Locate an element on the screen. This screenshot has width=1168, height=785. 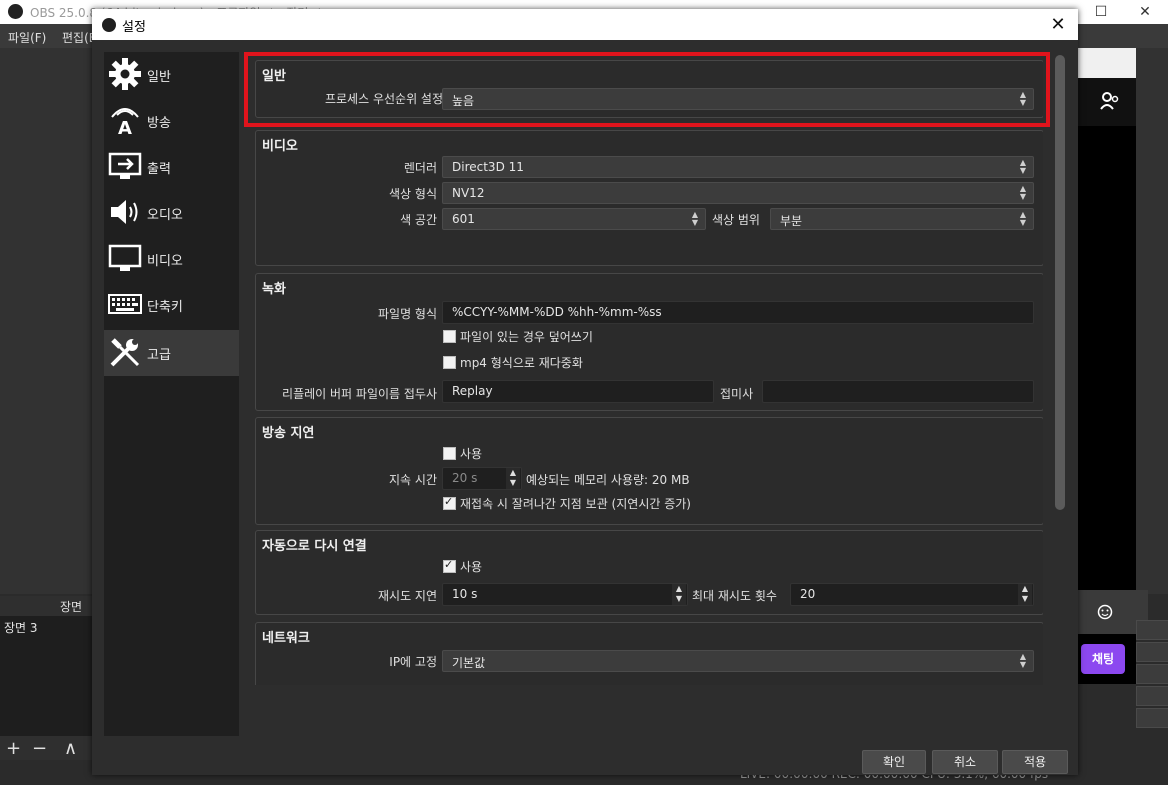
scene-panel-header: 장면 목 is located at coordinates (46, 613).